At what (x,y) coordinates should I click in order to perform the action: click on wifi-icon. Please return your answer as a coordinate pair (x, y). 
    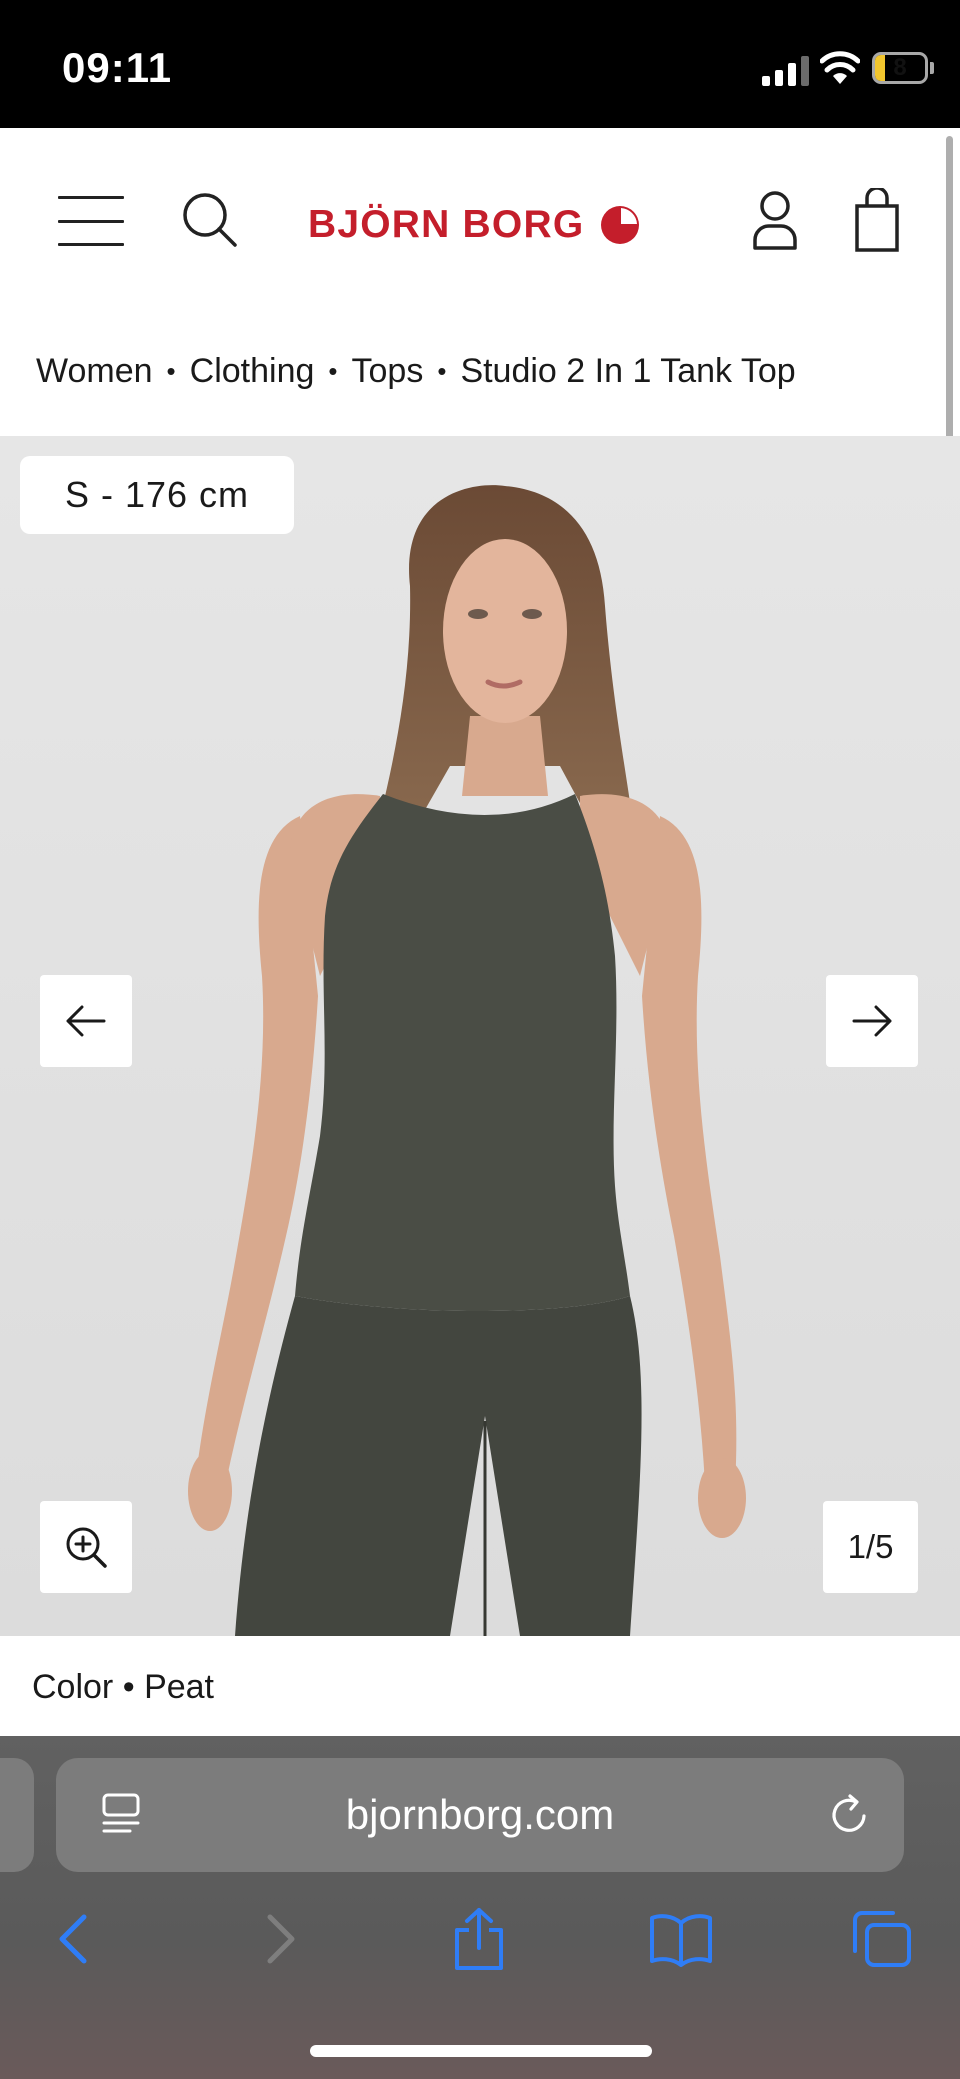
    Looking at the image, I should click on (840, 67).